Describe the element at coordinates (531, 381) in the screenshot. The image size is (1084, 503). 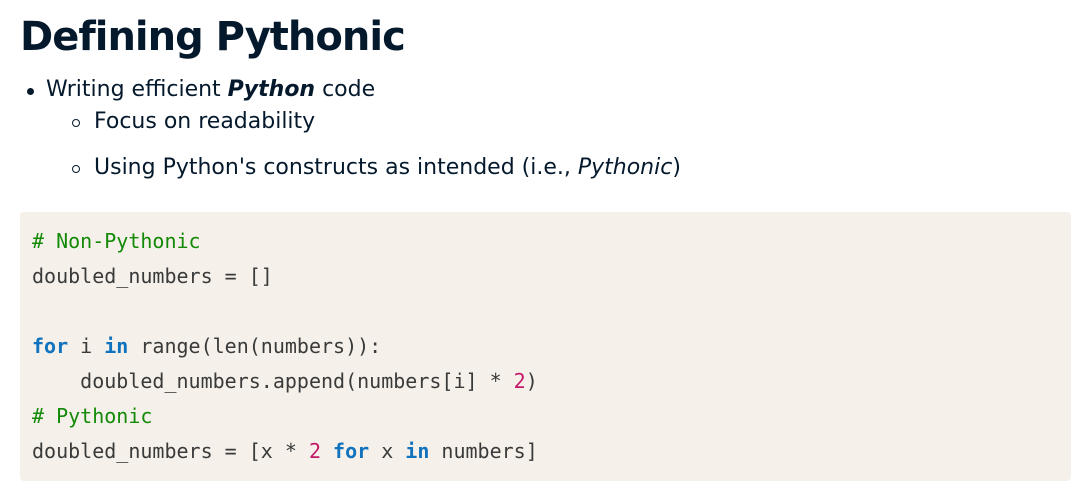
I see `code-text: )` at that location.